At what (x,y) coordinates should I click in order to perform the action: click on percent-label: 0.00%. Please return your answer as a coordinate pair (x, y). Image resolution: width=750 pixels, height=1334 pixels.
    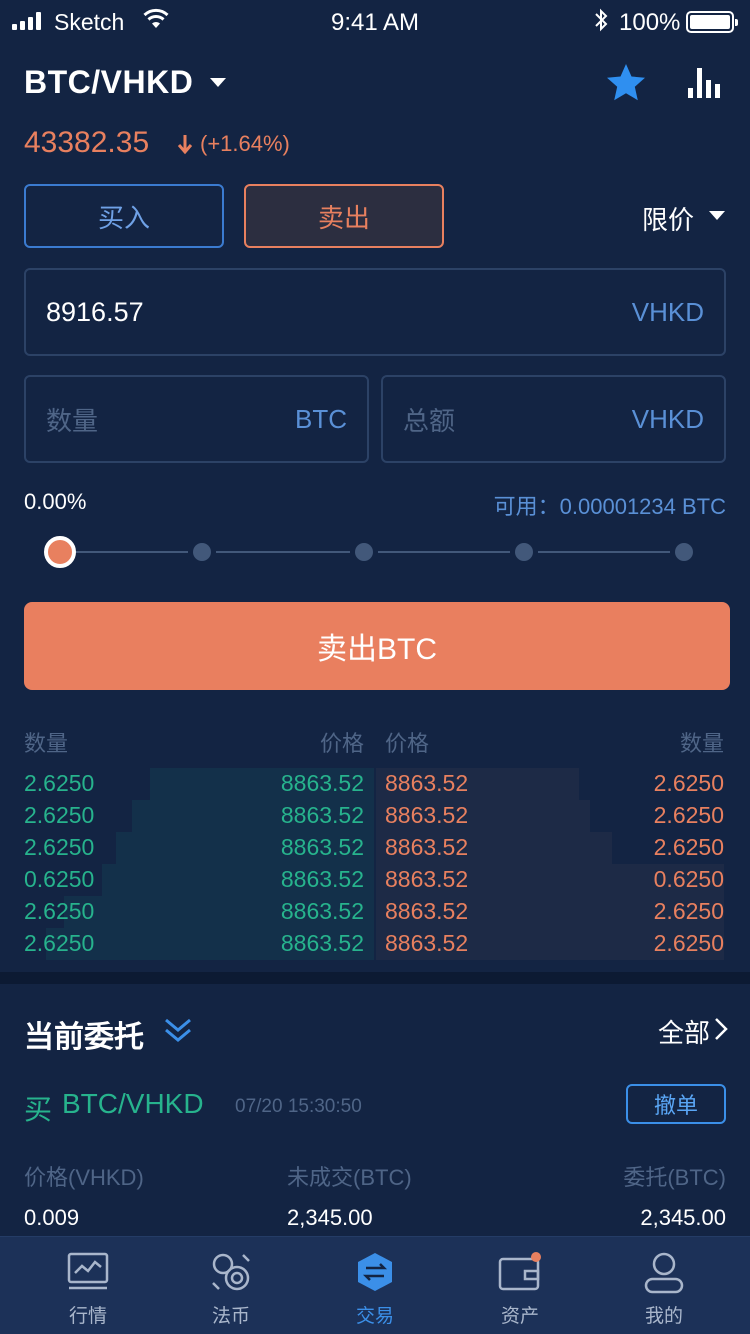
    Looking at the image, I should click on (55, 501).